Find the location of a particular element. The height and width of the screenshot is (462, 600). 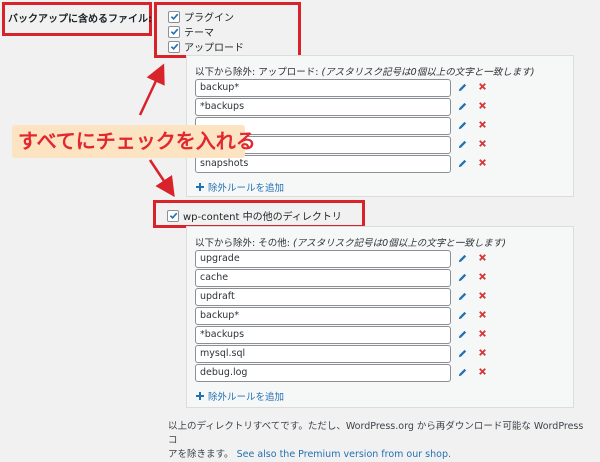

checkbox-themes is located at coordinates (174, 31).